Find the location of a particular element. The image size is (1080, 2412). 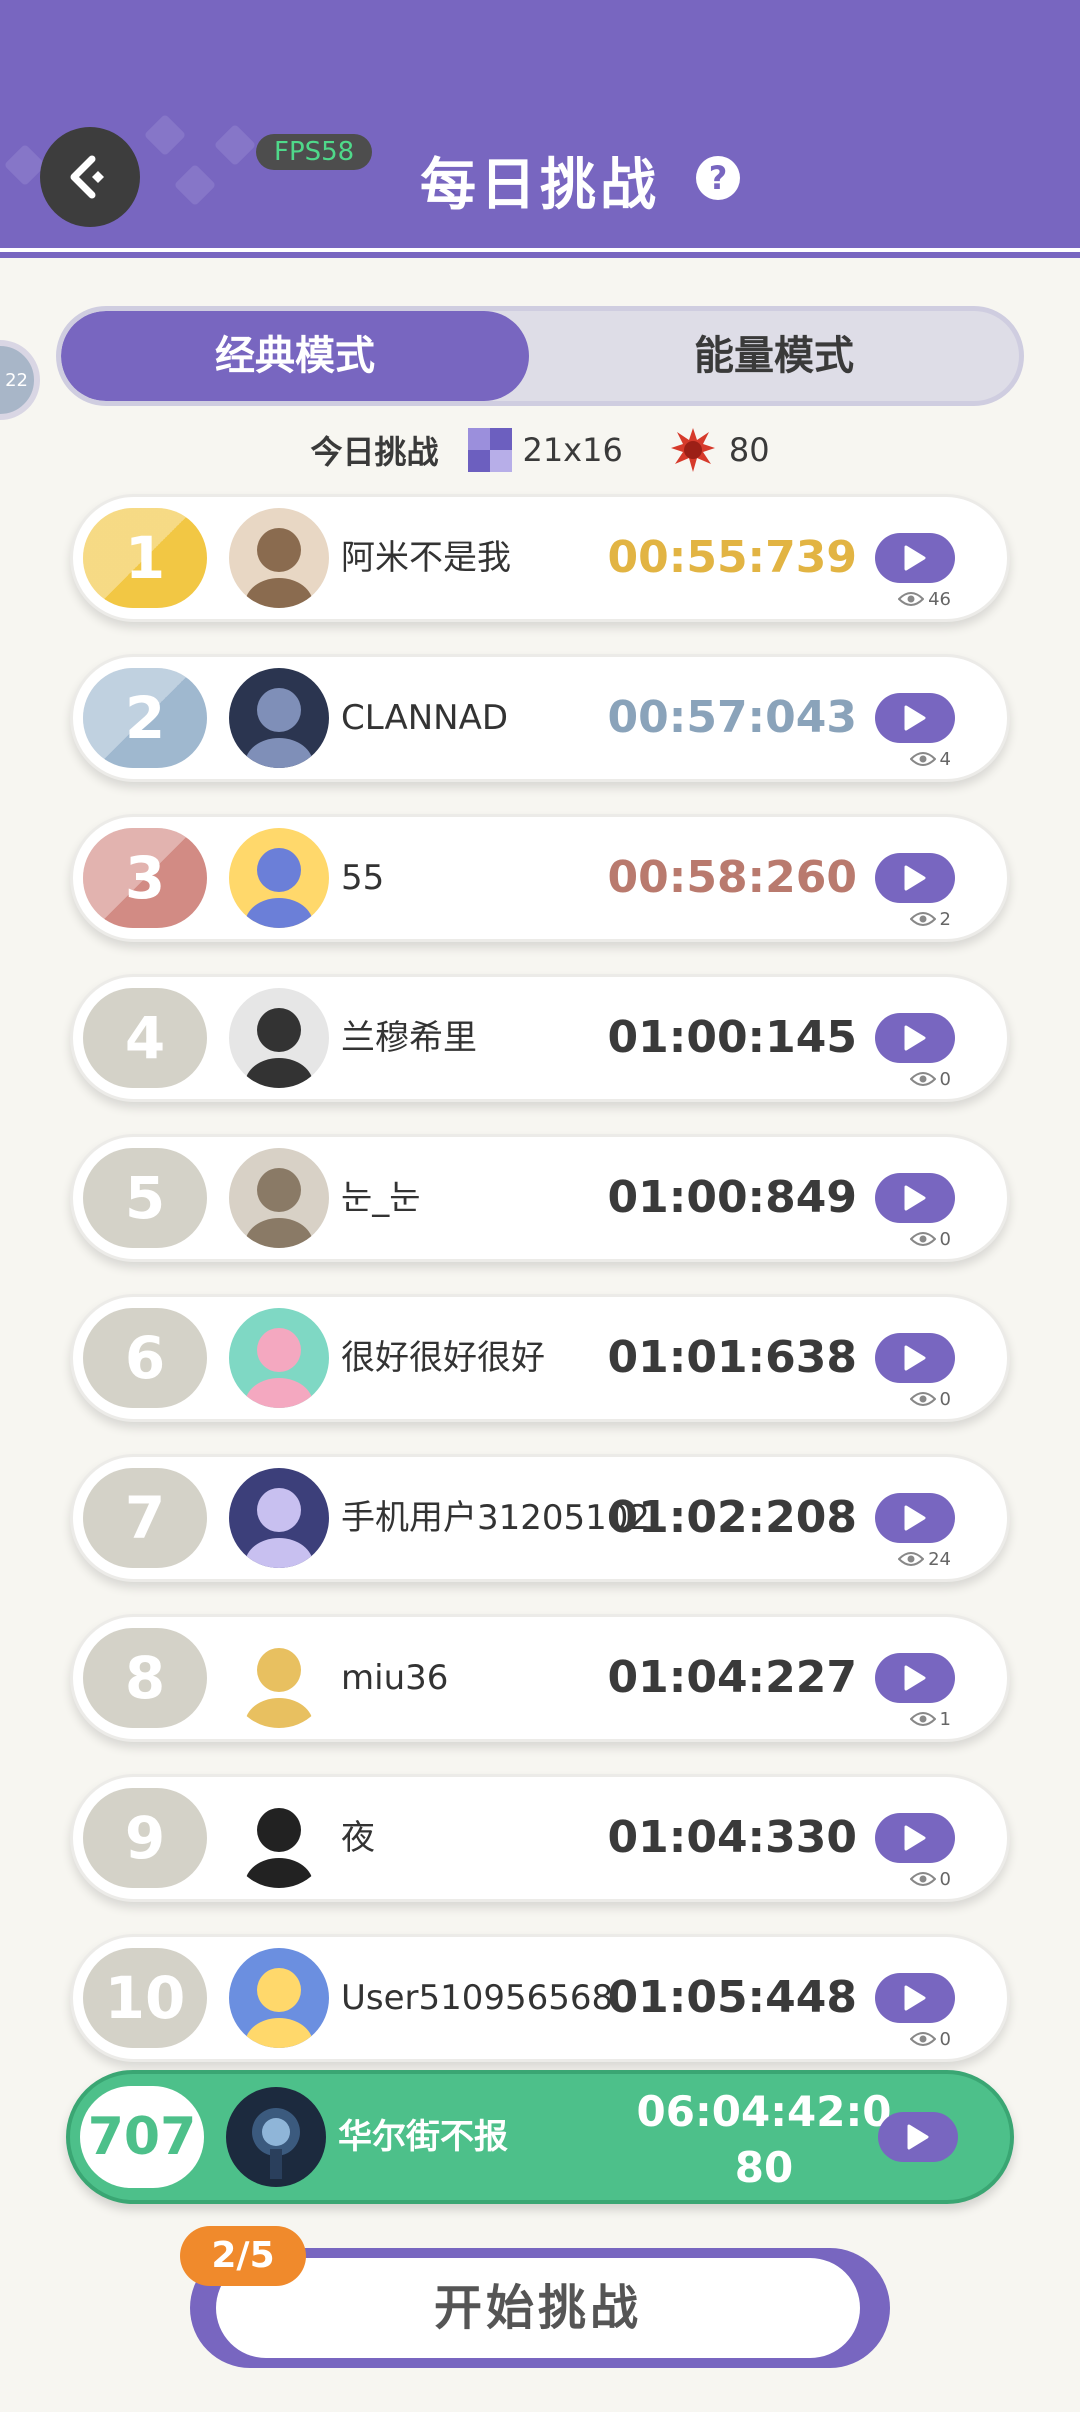

rank-badge: 6 is located at coordinates (145, 1358).